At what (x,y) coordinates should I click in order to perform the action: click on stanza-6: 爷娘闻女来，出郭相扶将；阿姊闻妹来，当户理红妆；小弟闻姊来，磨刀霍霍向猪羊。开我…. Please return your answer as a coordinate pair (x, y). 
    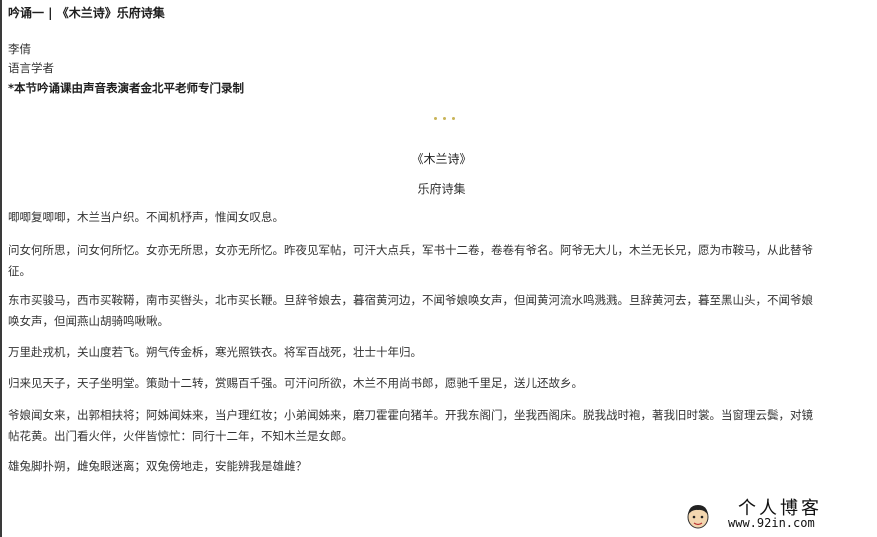
    Looking at the image, I should click on (410, 426).